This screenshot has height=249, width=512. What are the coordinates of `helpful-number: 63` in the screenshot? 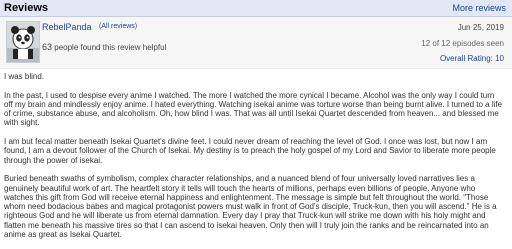 It's located at (47, 47).